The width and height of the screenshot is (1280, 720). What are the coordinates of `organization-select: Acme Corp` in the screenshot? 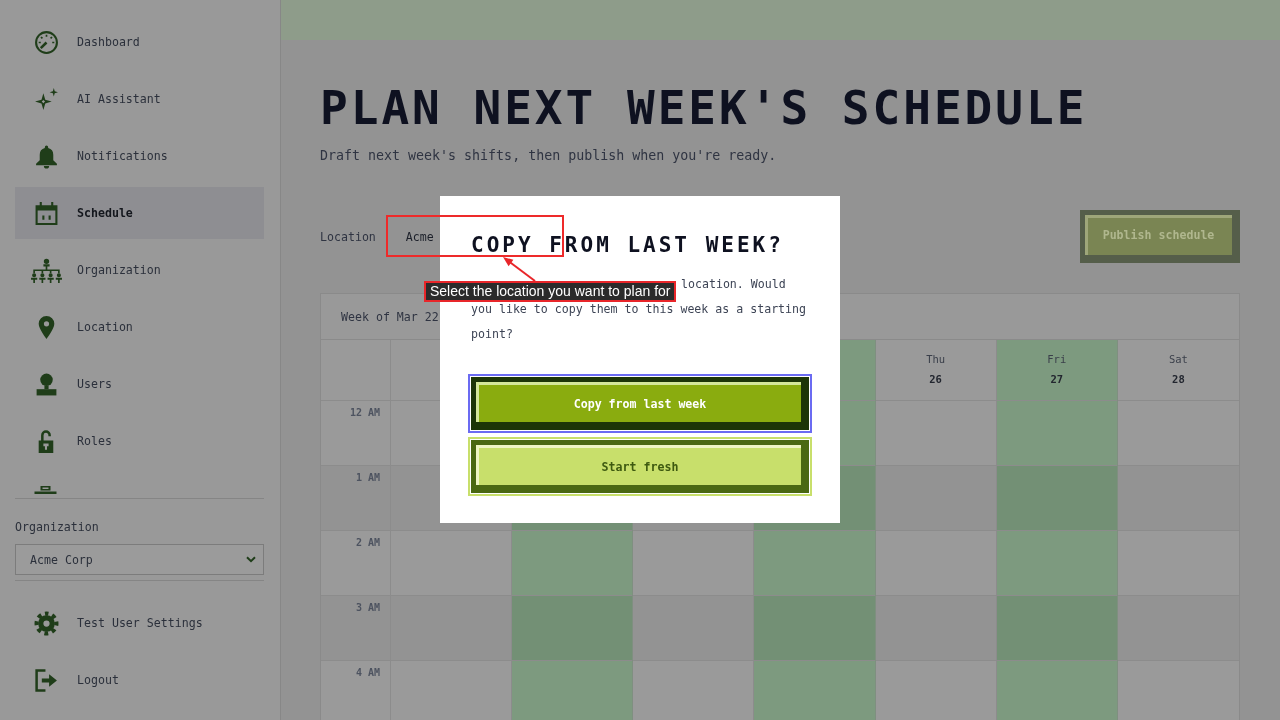 It's located at (139, 559).